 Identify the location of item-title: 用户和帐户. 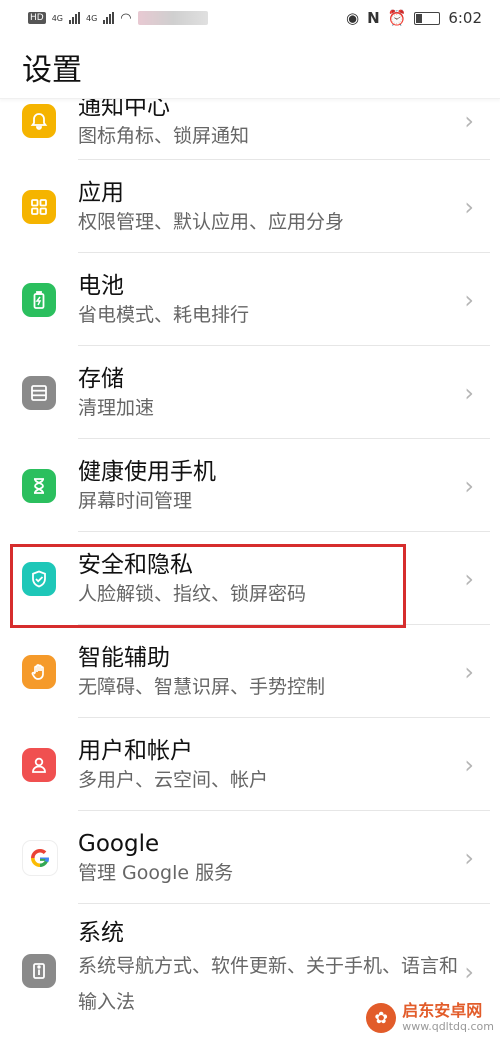
(135, 750).